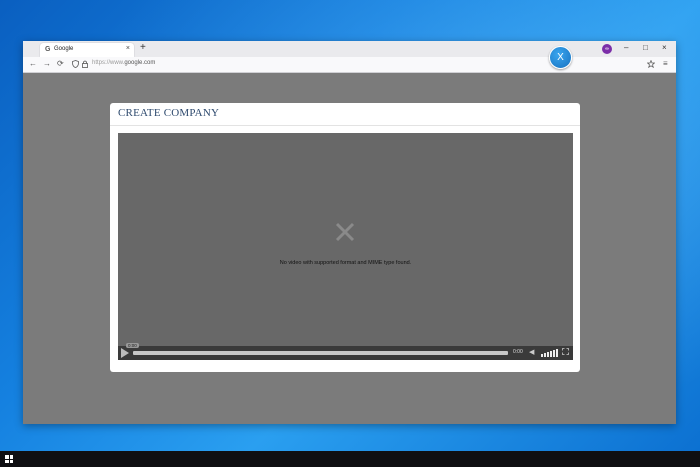 The height and width of the screenshot is (467, 700). I want to click on url-domain: google.com, so click(140, 63).